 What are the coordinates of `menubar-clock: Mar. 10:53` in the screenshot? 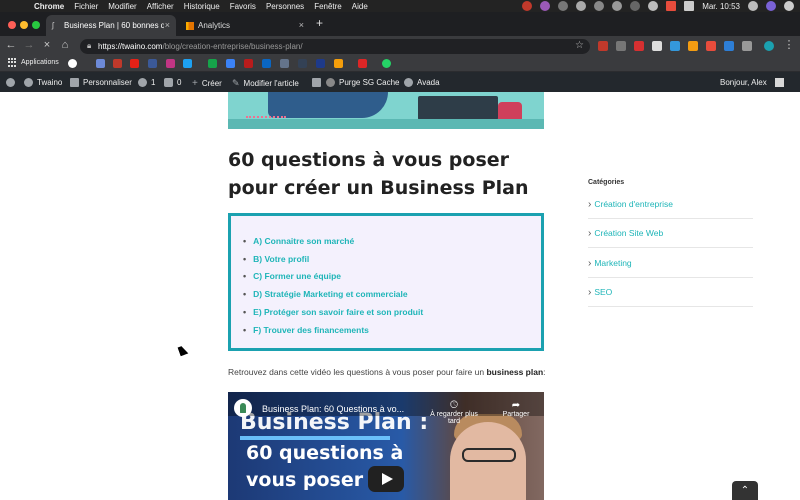 It's located at (721, 6).